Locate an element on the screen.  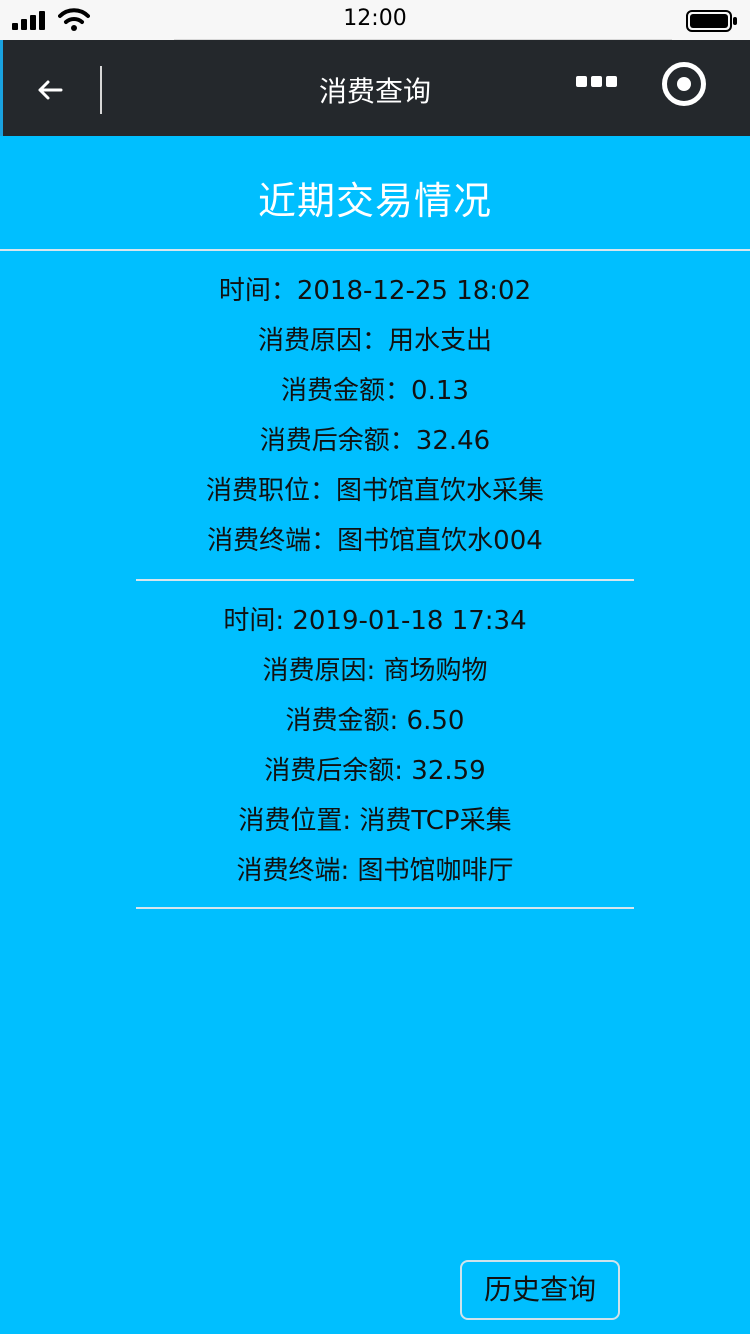
record-reason: 消费原因：用水支出 is located at coordinates (374, 341).